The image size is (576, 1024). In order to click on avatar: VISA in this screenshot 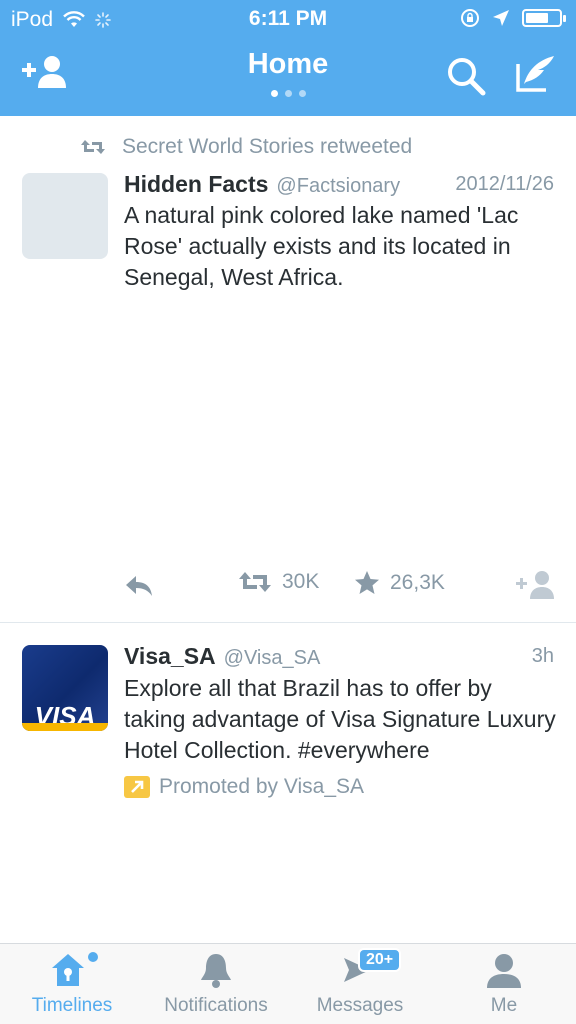, I will do `click(65, 688)`.